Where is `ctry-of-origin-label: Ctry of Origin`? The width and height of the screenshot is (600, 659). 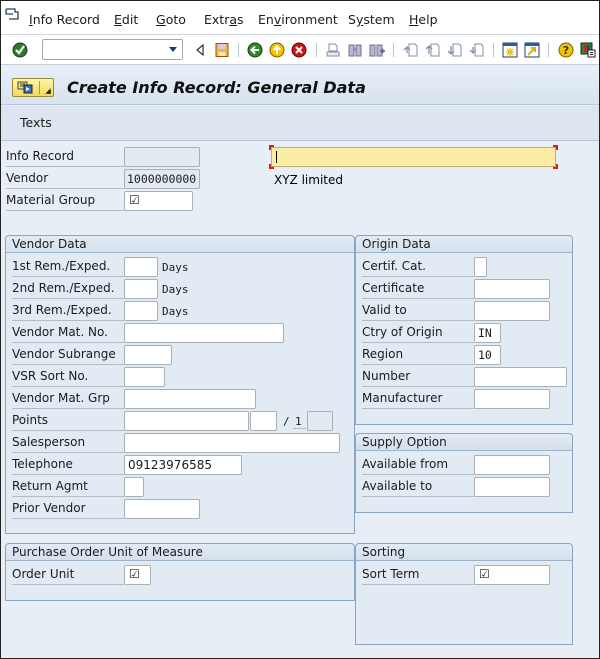 ctry-of-origin-label: Ctry of Origin is located at coordinates (418, 333).